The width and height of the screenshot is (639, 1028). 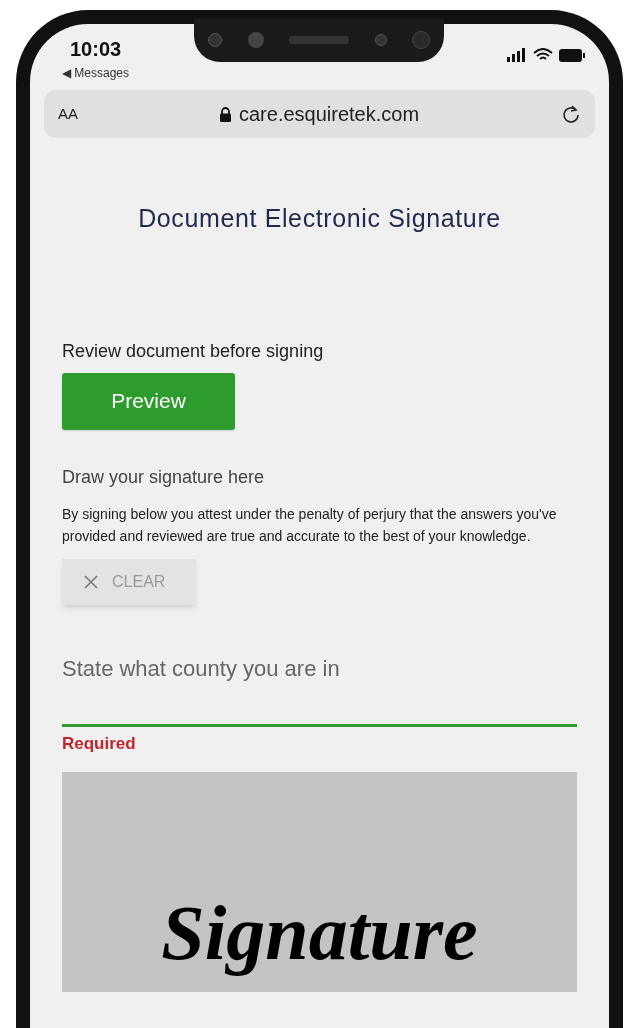 What do you see at coordinates (96, 73) in the screenshot?
I see `back-to-app-link: ◀ Messages` at bounding box center [96, 73].